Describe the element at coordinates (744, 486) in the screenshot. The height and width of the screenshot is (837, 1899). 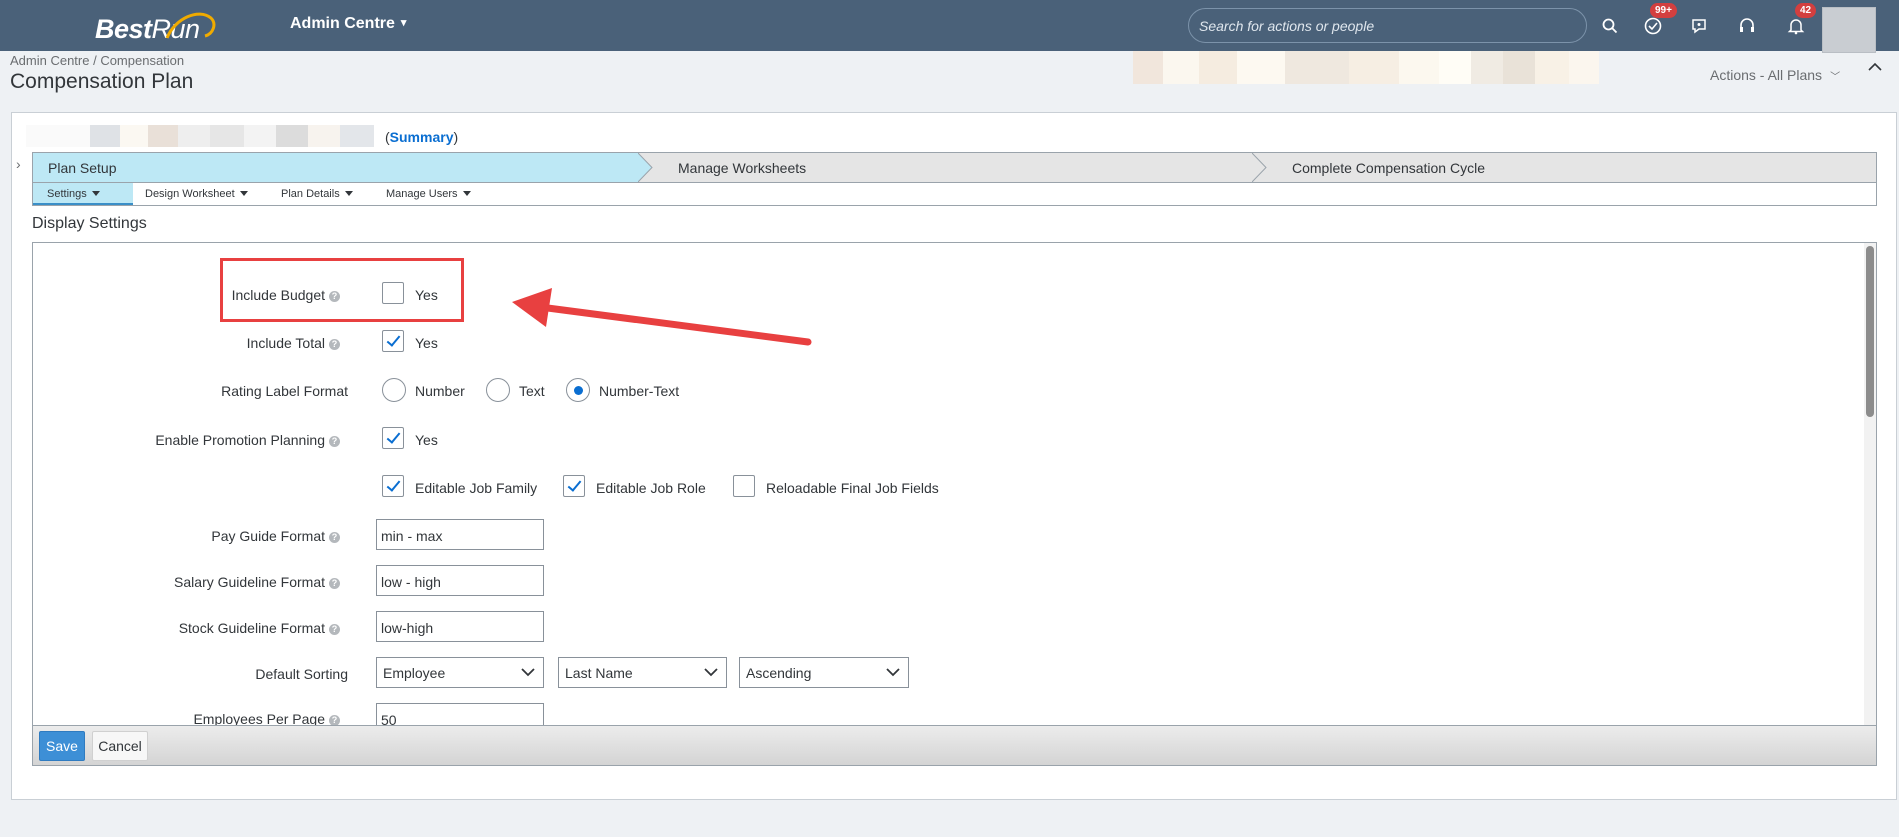
I see `reloadable-final-job-fields-checkbox` at that location.